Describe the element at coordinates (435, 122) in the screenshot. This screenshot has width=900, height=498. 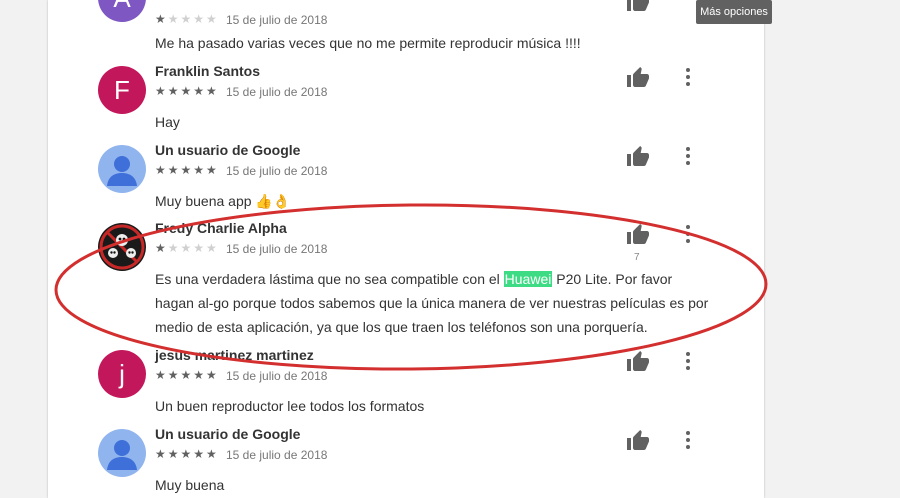
I see `review-text: Hay` at that location.